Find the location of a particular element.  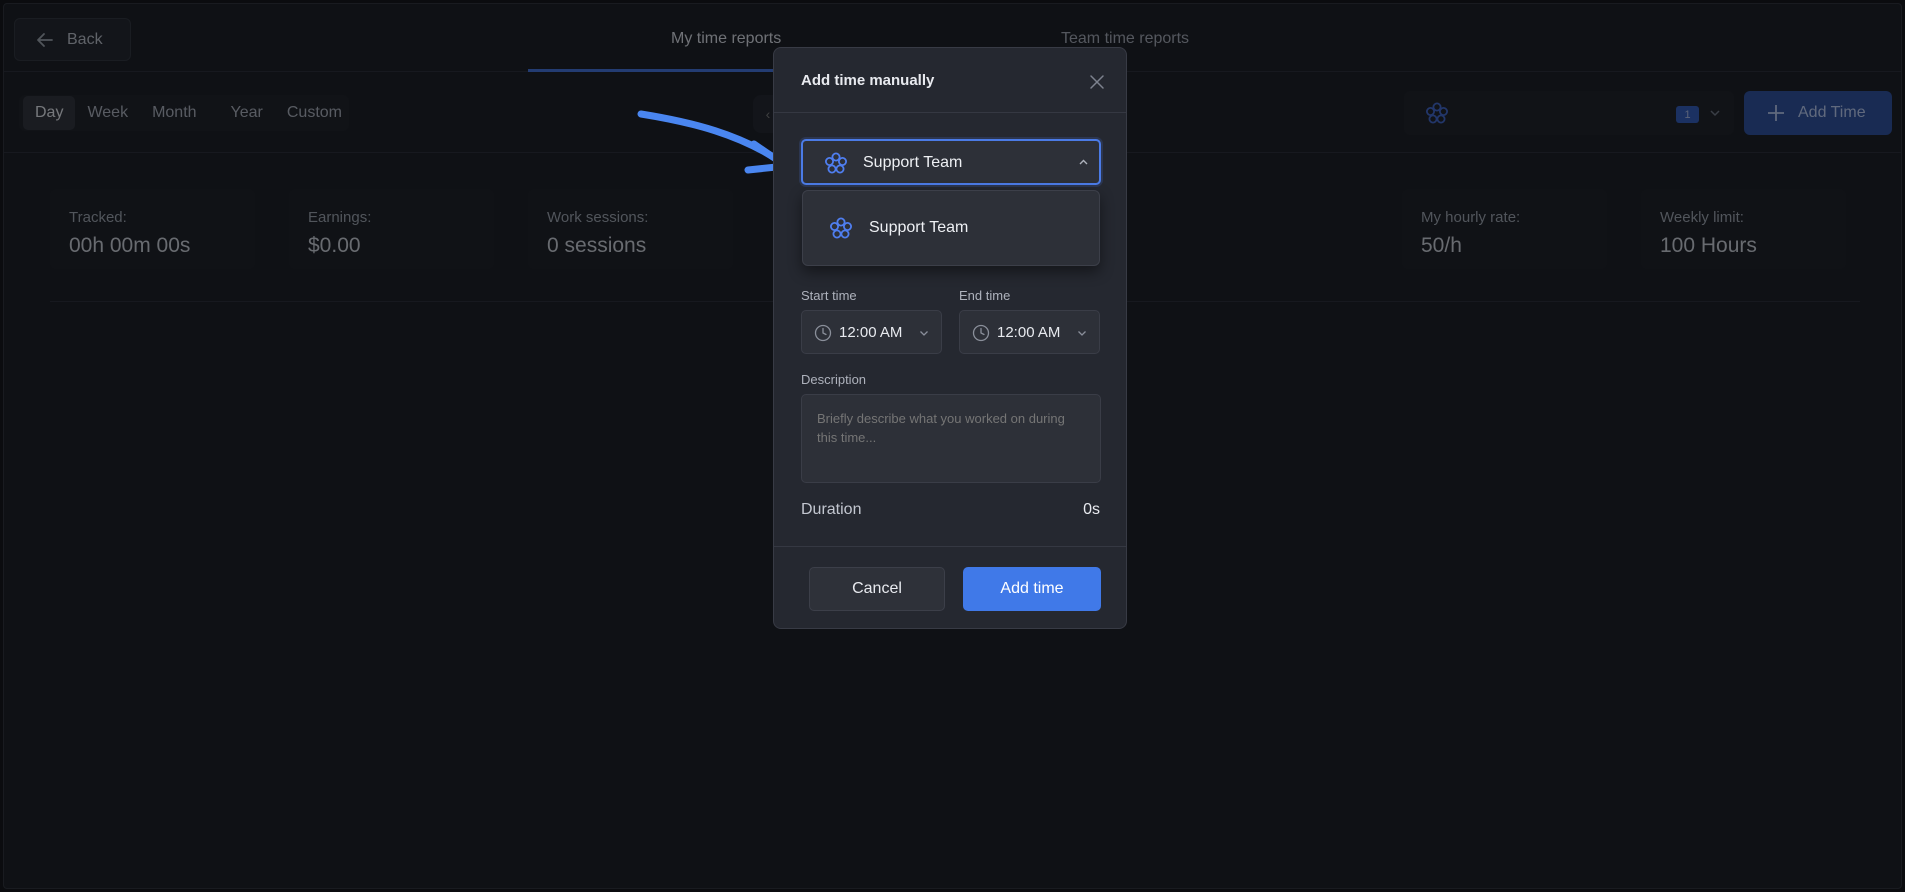

team-select: Support Team is located at coordinates (951, 162).